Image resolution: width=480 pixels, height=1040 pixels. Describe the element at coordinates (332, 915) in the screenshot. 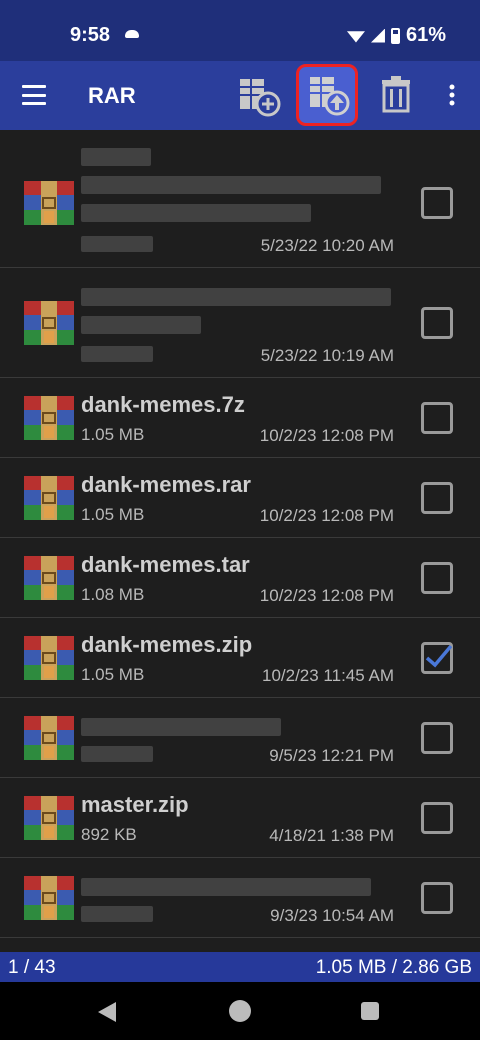

I see `file-date: 9/3/23 10:54 AM` at that location.